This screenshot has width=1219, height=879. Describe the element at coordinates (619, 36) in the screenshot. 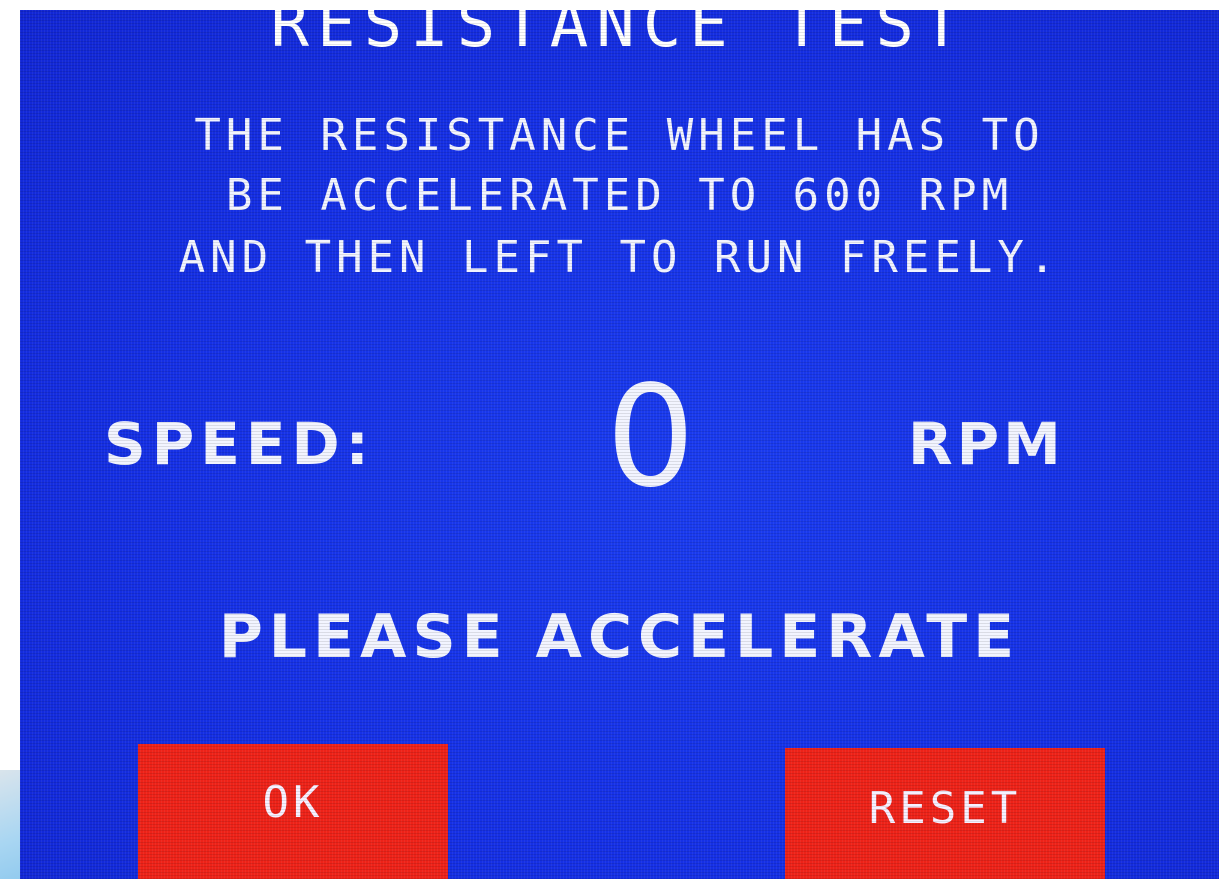

I see `page-title: RESISTANCE TEST` at that location.